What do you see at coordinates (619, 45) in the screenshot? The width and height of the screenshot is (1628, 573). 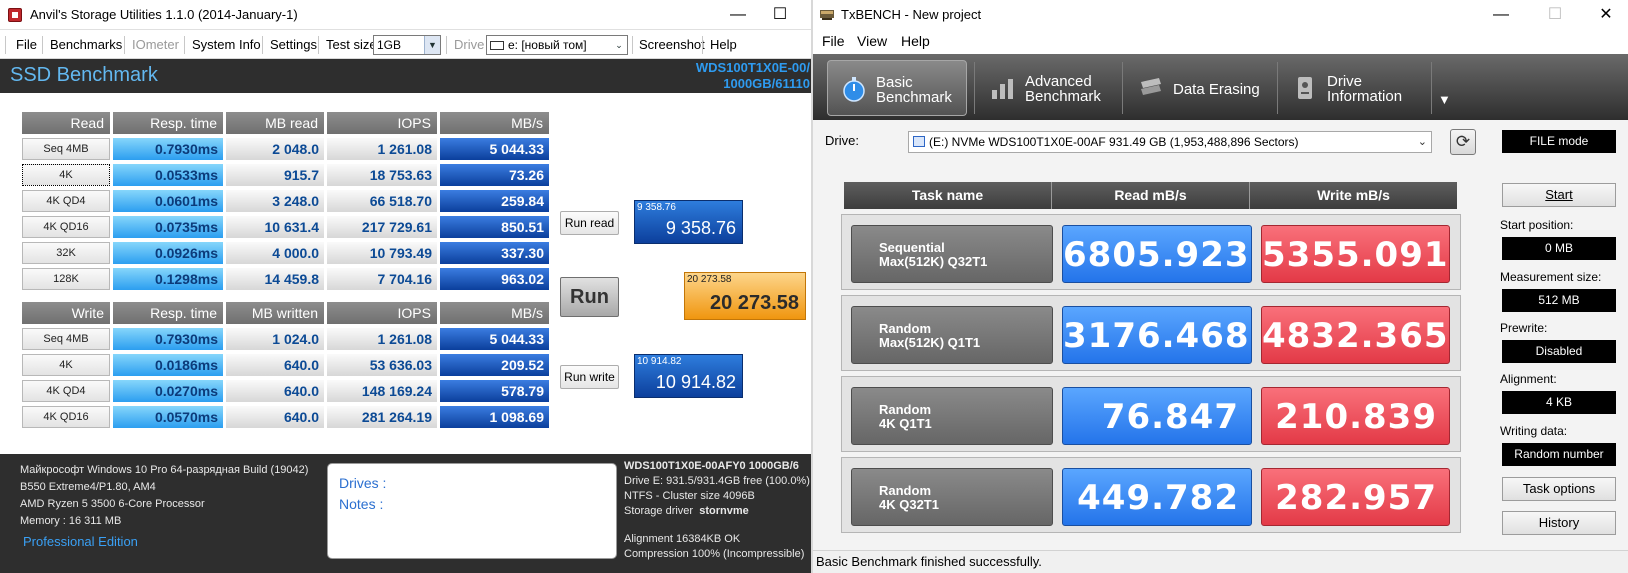 I see `dropdown-arrow-icon: ⌄` at bounding box center [619, 45].